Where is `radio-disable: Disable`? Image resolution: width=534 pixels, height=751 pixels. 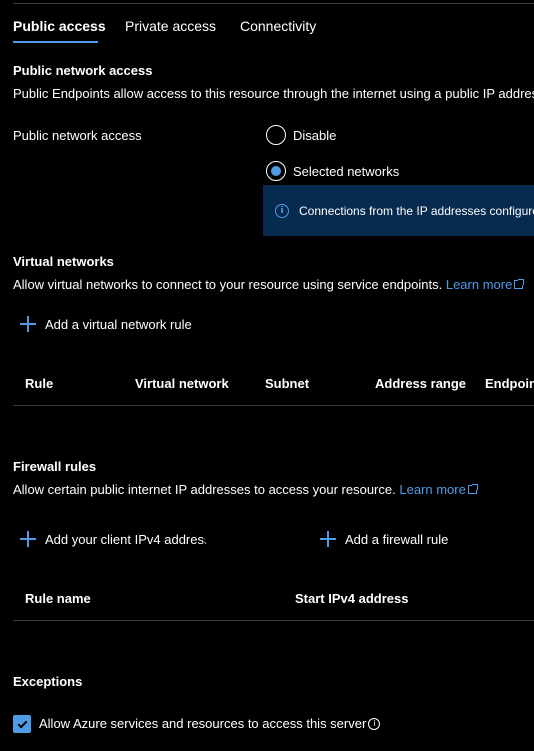 radio-disable: Disable is located at coordinates (301, 135).